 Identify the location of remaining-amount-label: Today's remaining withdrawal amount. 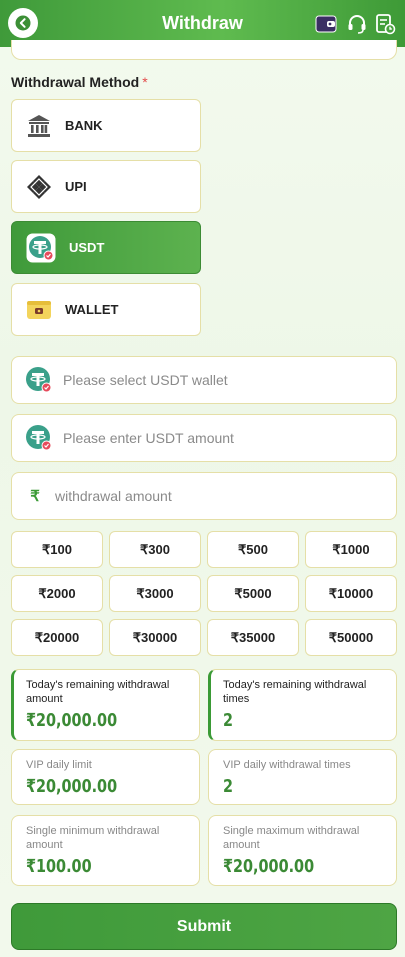
(98, 692).